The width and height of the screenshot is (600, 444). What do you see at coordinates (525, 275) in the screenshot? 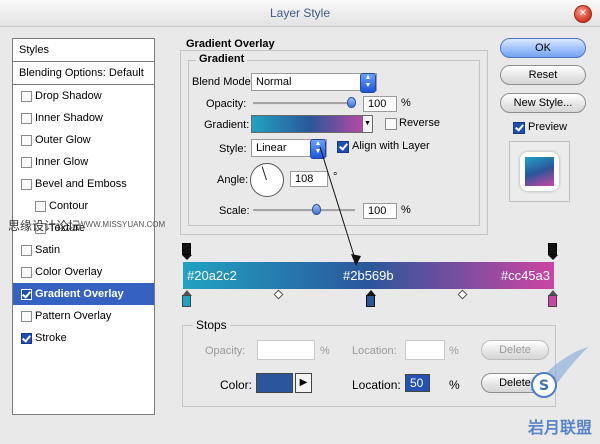
I see `gradient-color-right: #cc45a3` at bounding box center [525, 275].